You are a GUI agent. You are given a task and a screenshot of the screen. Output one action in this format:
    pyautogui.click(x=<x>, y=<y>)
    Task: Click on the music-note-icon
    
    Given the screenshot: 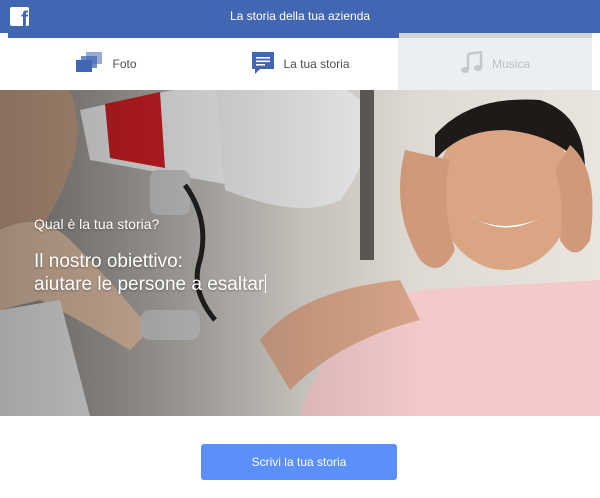 What is the action you would take?
    pyautogui.click(x=472, y=63)
    